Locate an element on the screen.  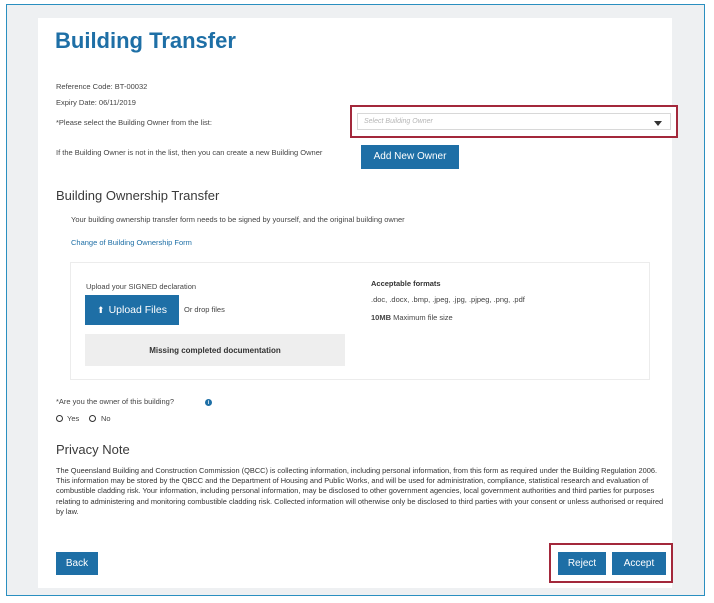
reject-button: Reject is located at coordinates (582, 563).